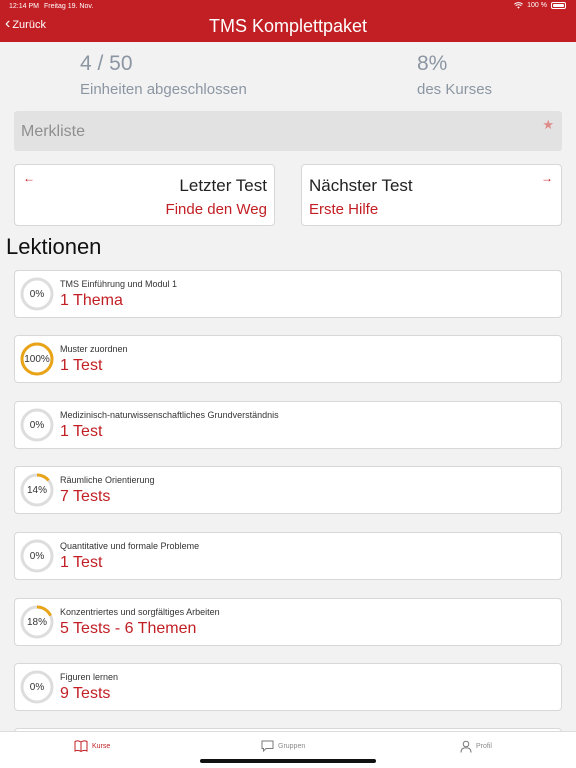 This screenshot has height=768, width=576. Describe the element at coordinates (288, 687) in the screenshot. I see `lesson-card: 0% Figuren lernen 9 Tests` at that location.